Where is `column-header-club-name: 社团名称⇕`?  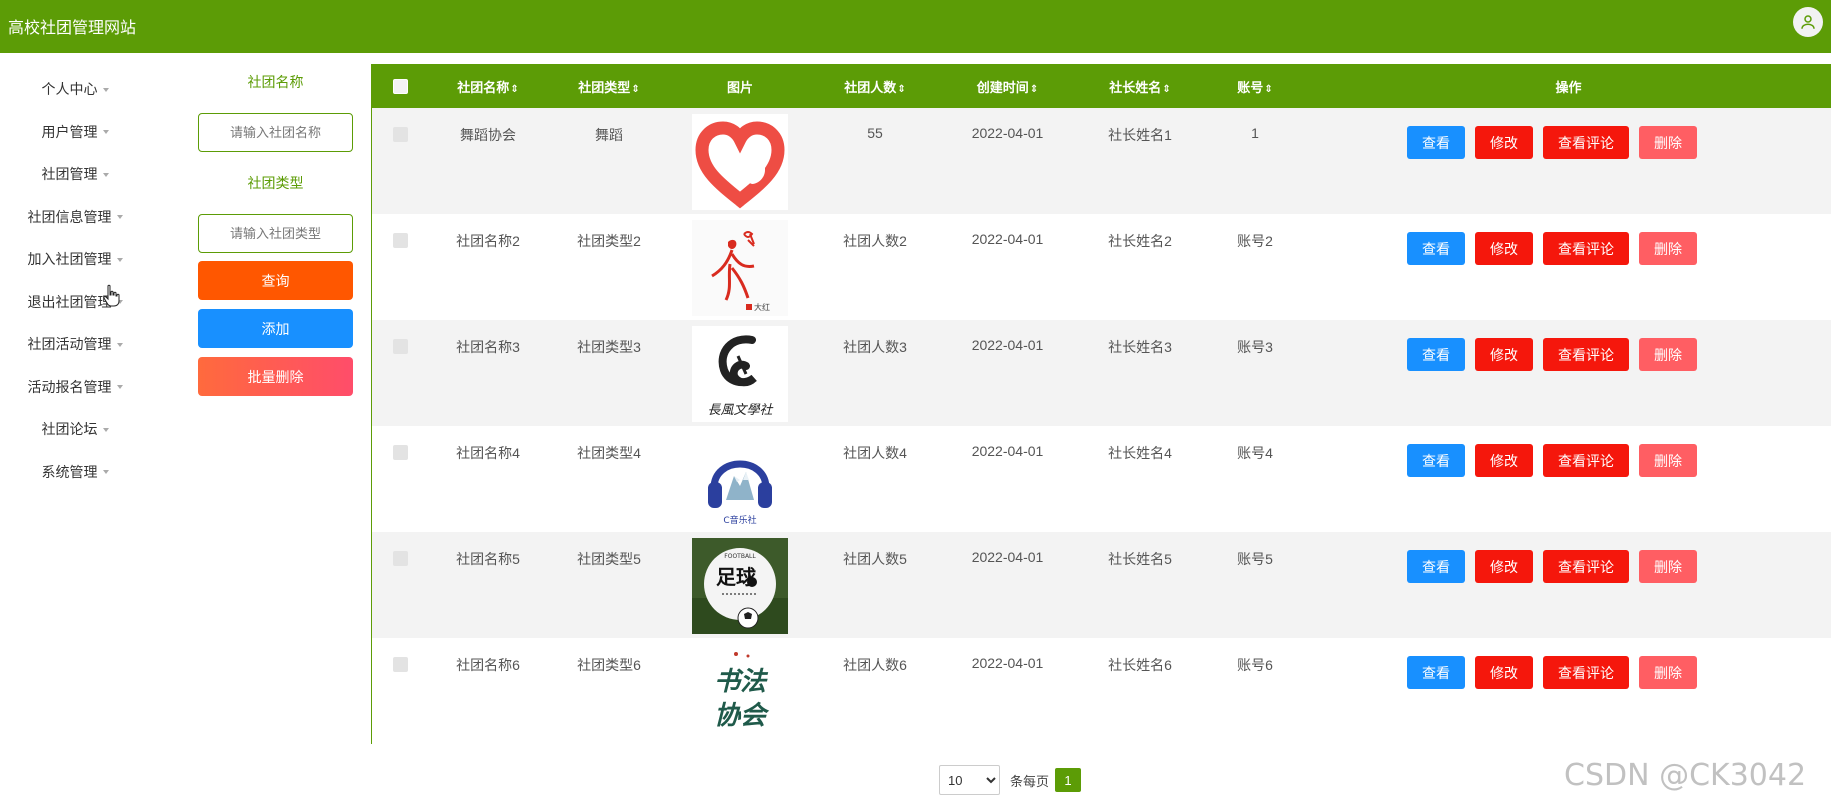 column-header-club-name: 社团名称⇕ is located at coordinates (488, 86).